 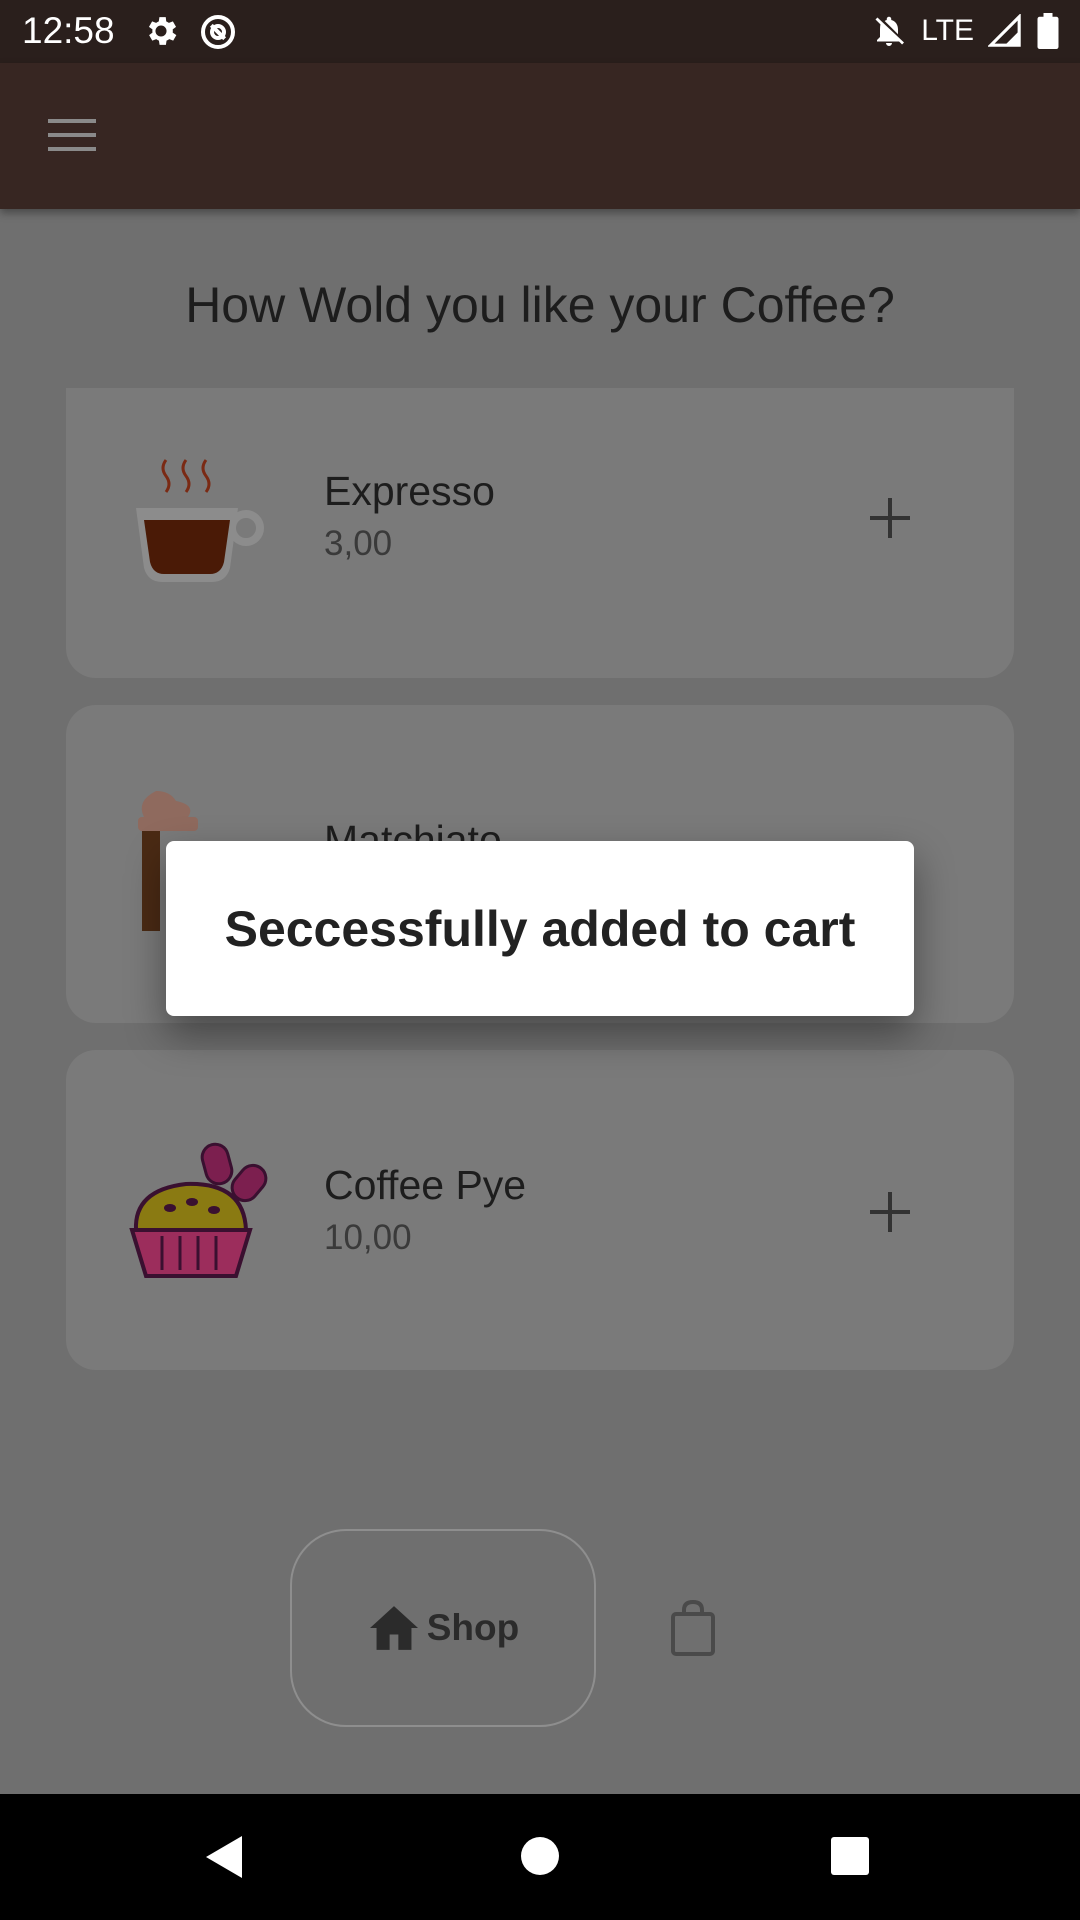 I want to click on status-time: 12:58, so click(x=68, y=30).